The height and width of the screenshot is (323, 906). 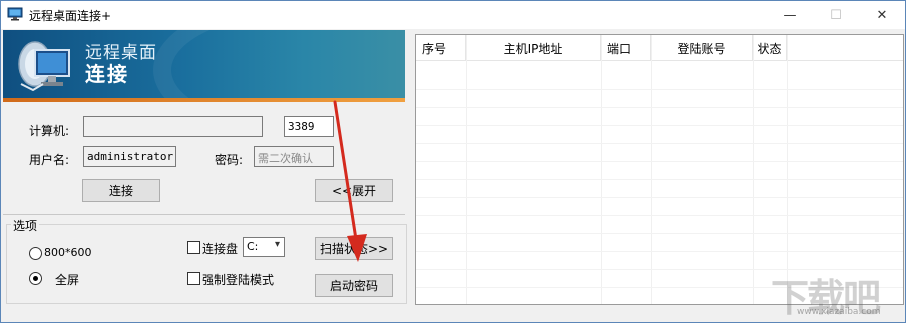 What do you see at coordinates (277, 244) in the screenshot?
I see `chevron-down-icon: ▾` at bounding box center [277, 244].